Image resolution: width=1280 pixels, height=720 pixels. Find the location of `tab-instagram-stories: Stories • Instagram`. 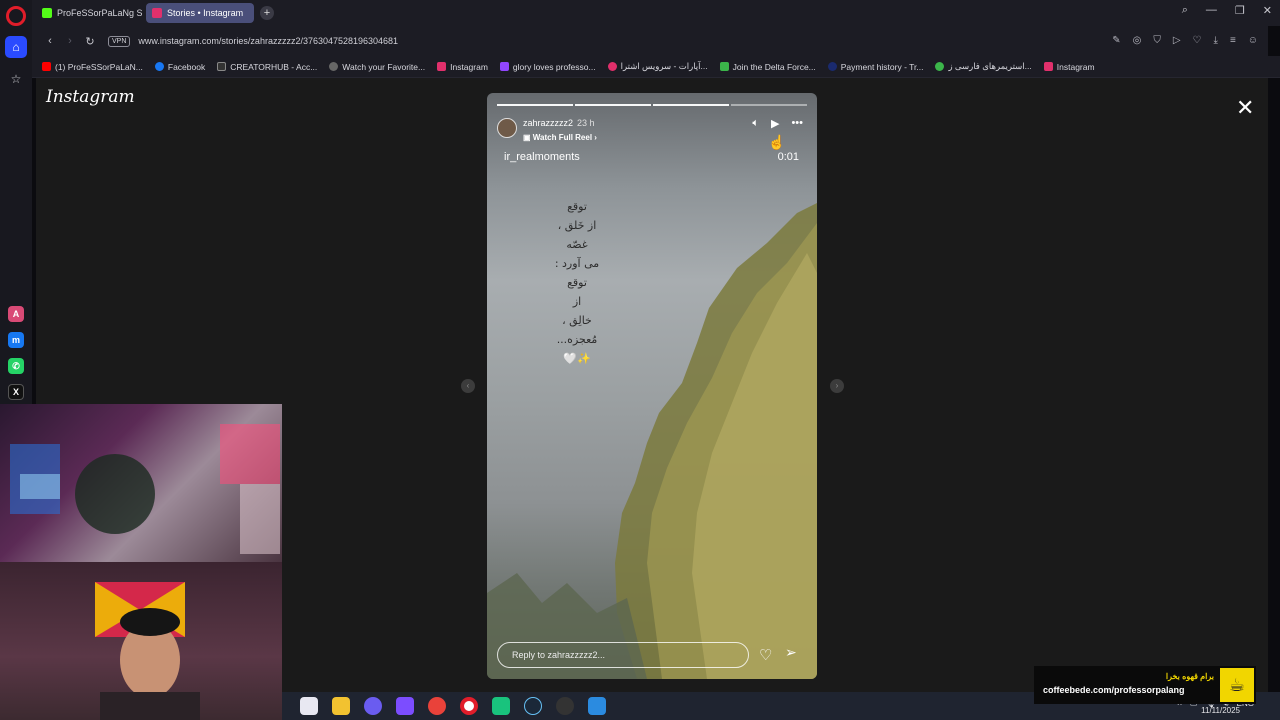

tab-instagram-stories: Stories • Instagram is located at coordinates (200, 13).